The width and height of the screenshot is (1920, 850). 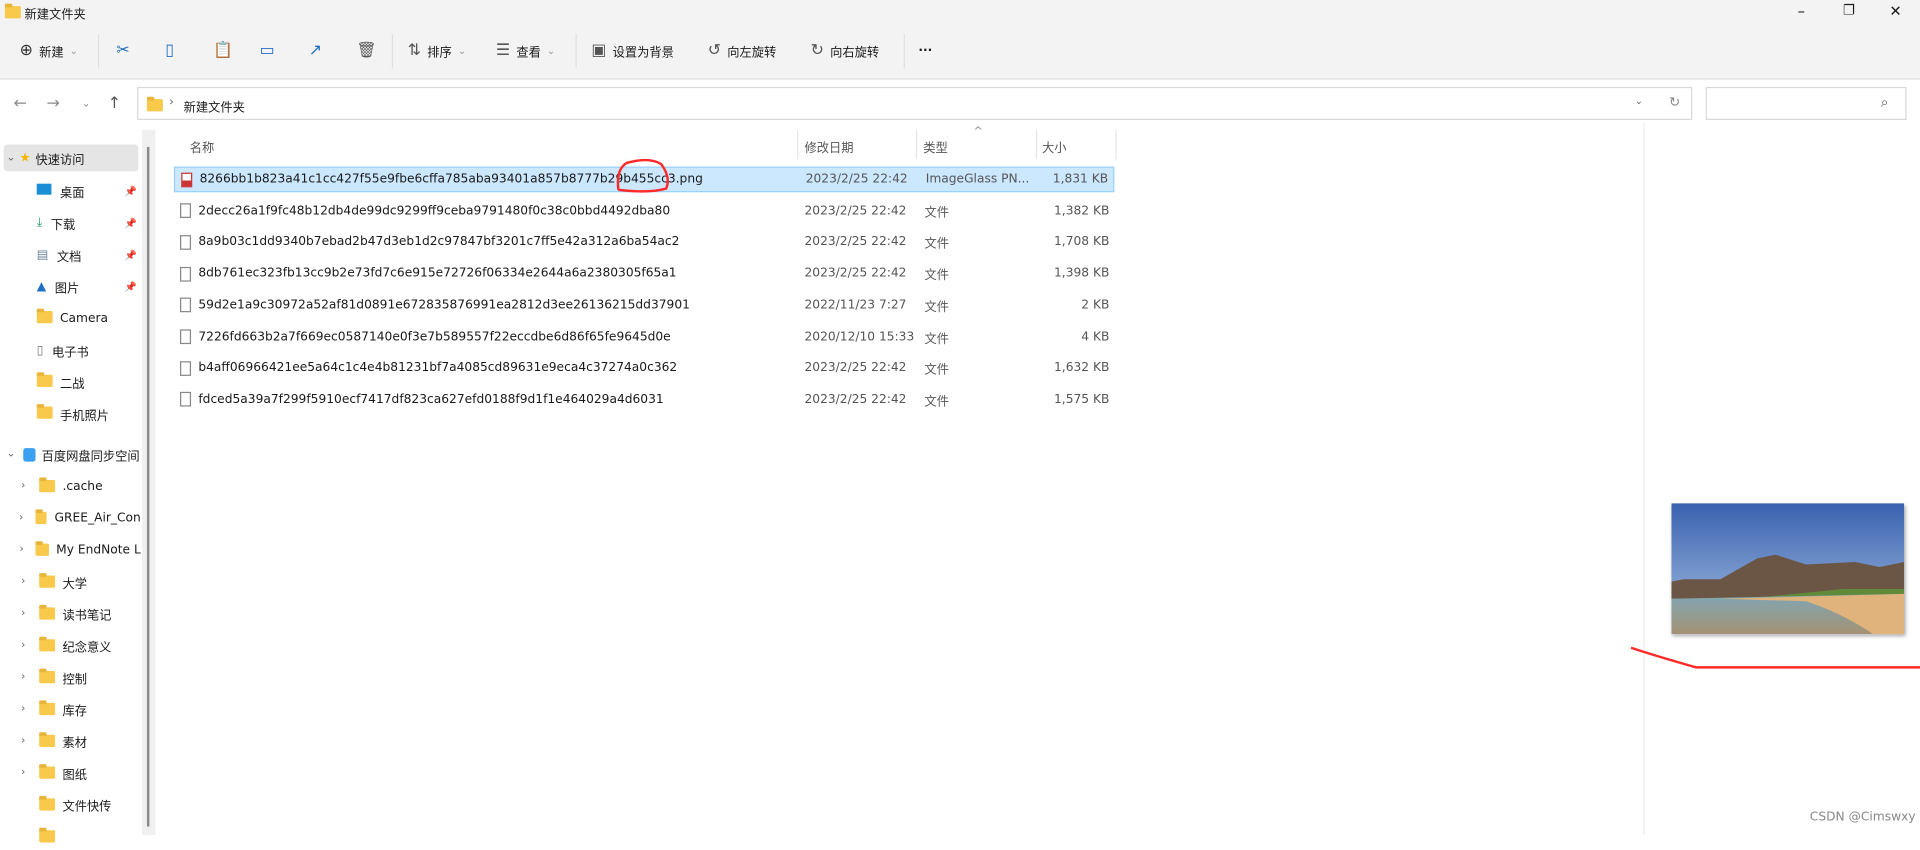 What do you see at coordinates (315, 50) in the screenshot?
I see `share-button: ↗` at bounding box center [315, 50].